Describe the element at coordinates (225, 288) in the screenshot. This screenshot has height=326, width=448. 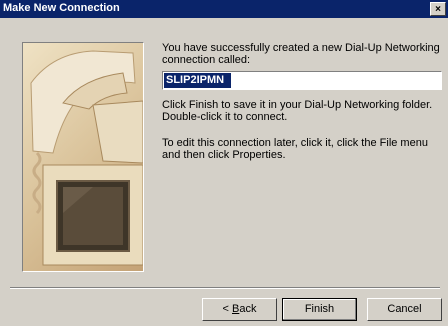
I see `footer-divider` at that location.